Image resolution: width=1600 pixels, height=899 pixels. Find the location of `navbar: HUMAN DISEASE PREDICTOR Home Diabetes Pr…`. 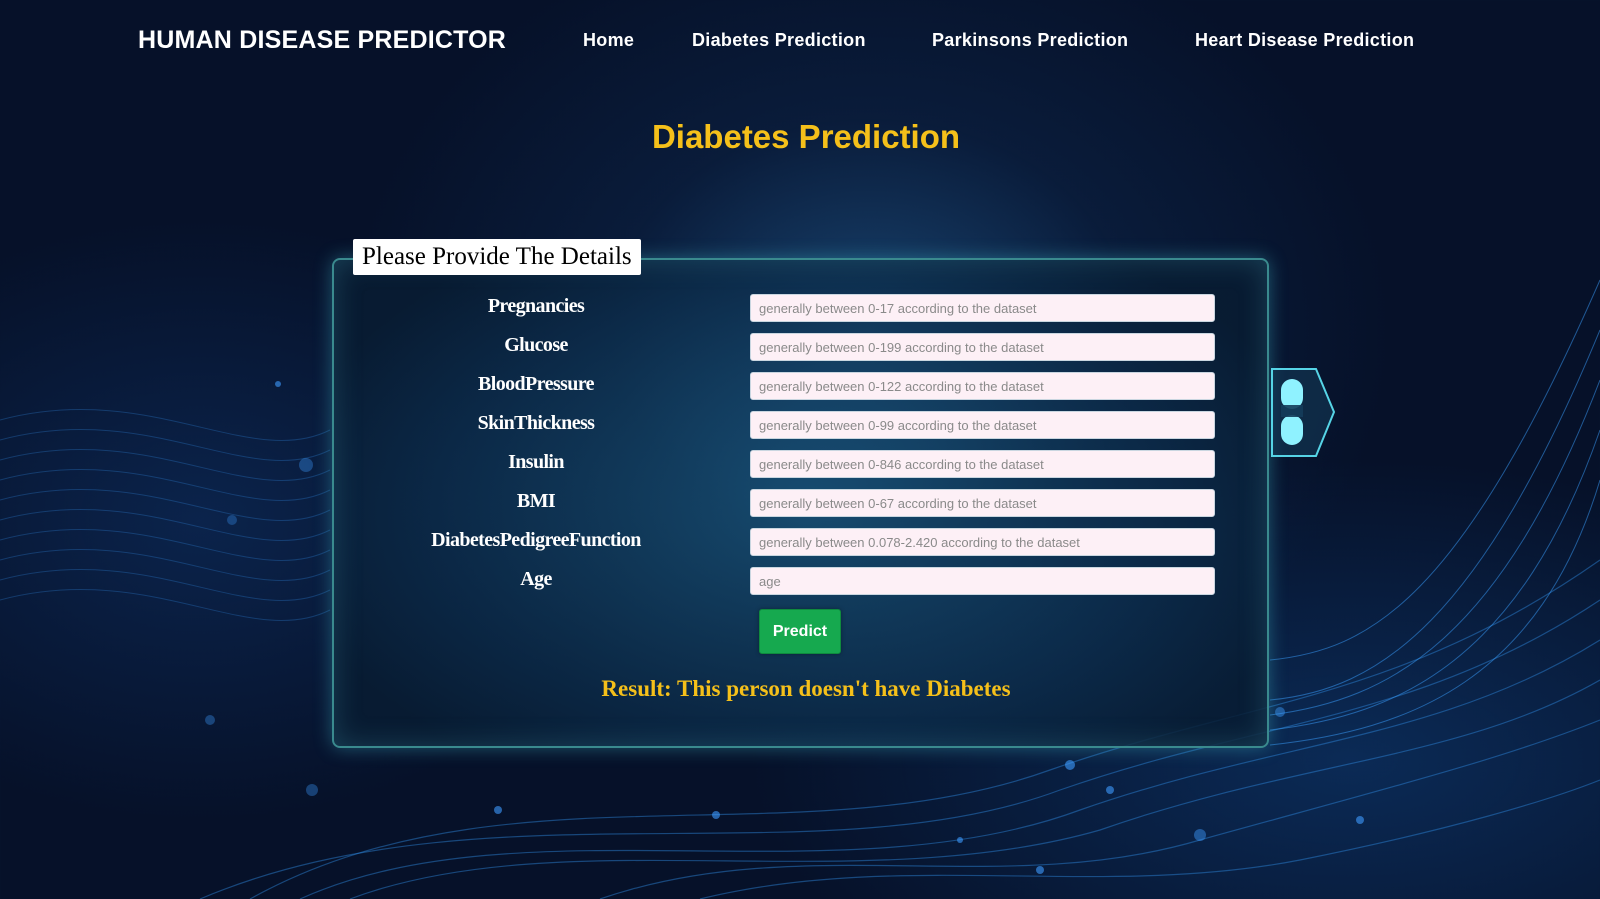

navbar: HUMAN DISEASE PREDICTOR Home Diabetes Pr… is located at coordinates (800, 41).